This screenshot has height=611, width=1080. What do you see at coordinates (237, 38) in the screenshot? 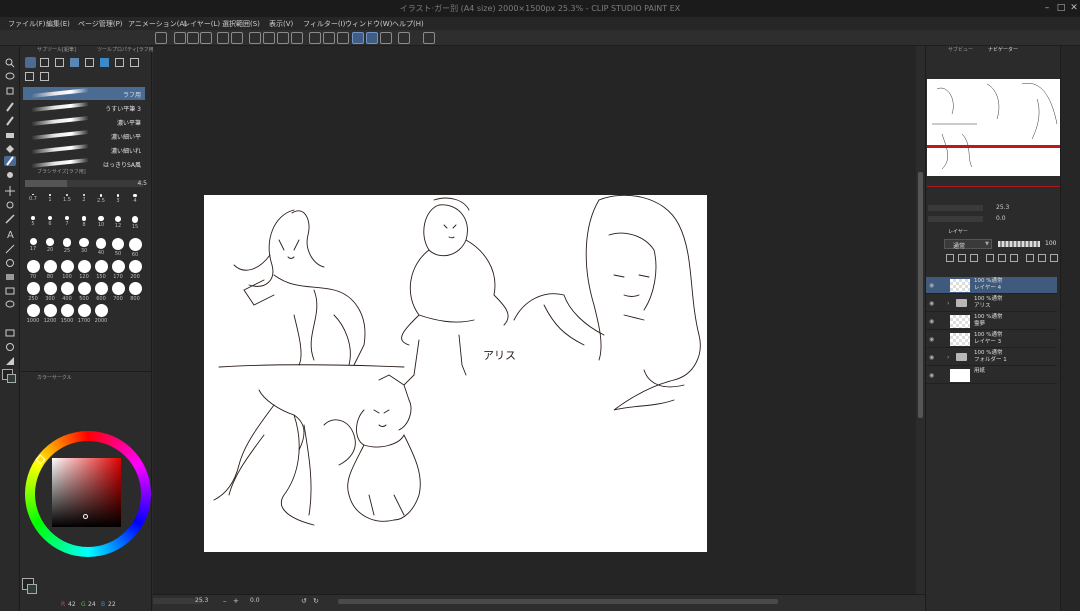
I see `redo-icon` at bounding box center [237, 38].